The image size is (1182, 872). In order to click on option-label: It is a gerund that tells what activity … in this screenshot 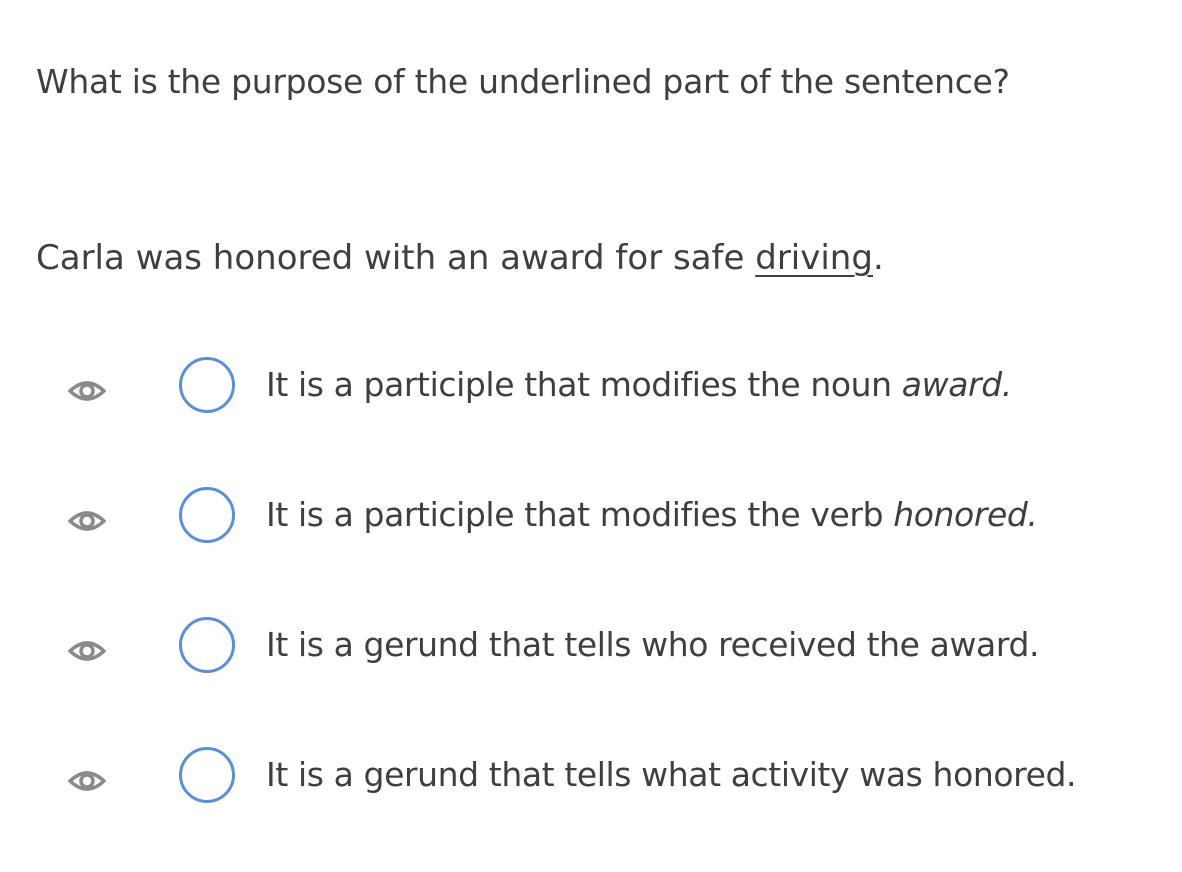, I will do `click(671, 774)`.